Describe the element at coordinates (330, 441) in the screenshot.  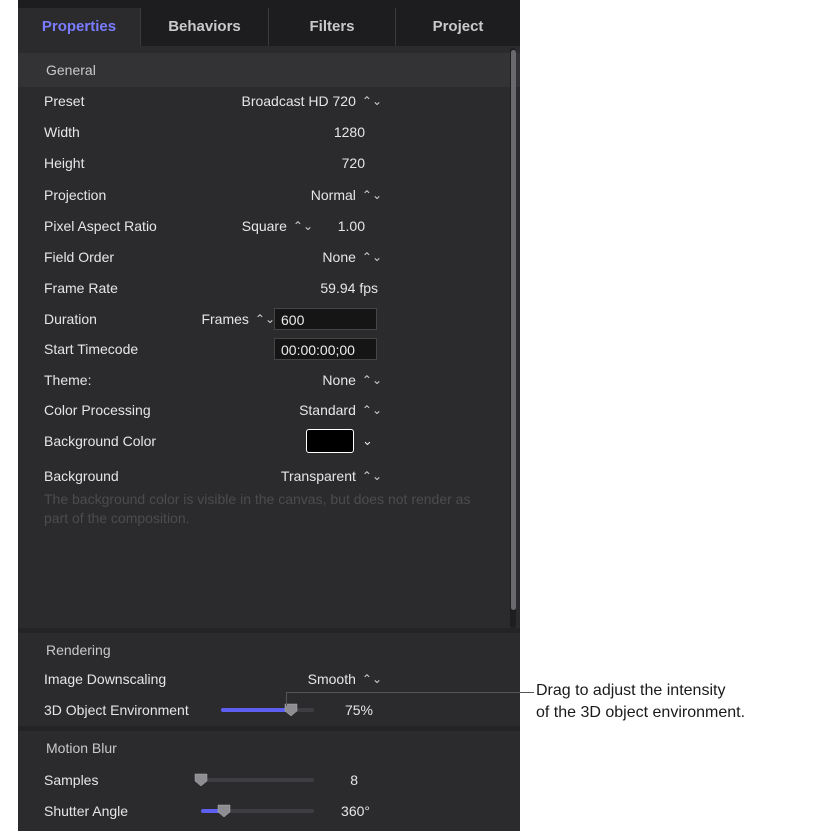
I see `background-color-swatch` at that location.